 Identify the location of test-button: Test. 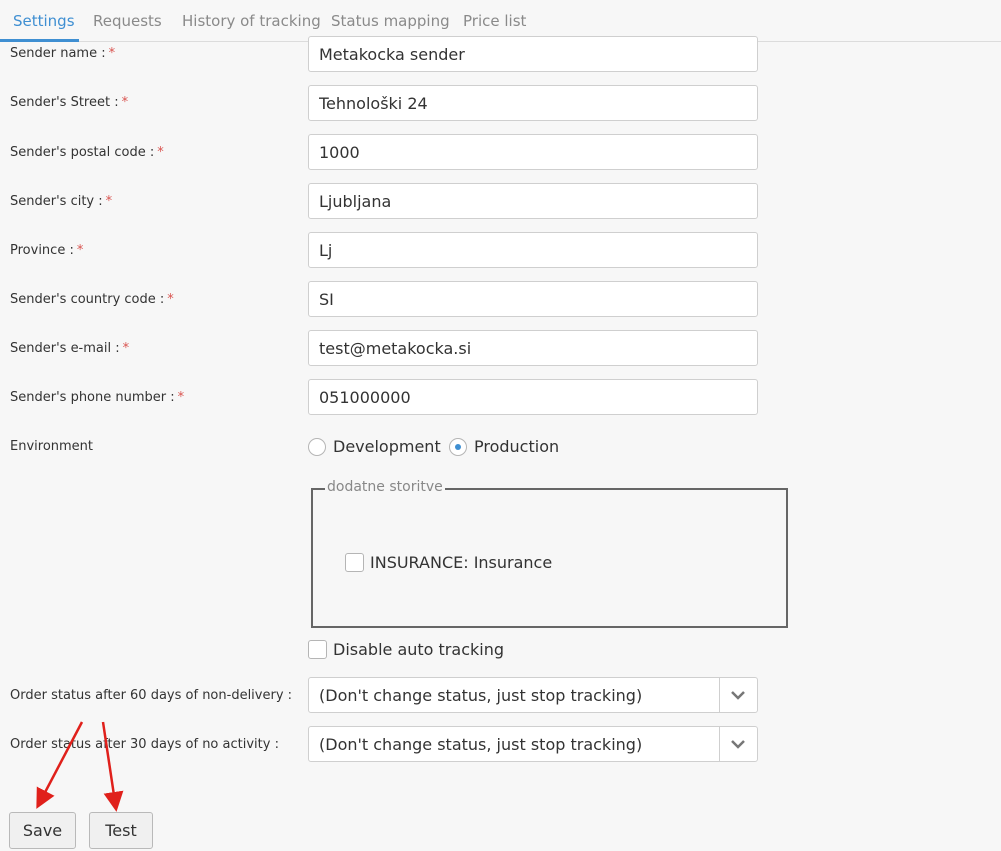
(121, 830).